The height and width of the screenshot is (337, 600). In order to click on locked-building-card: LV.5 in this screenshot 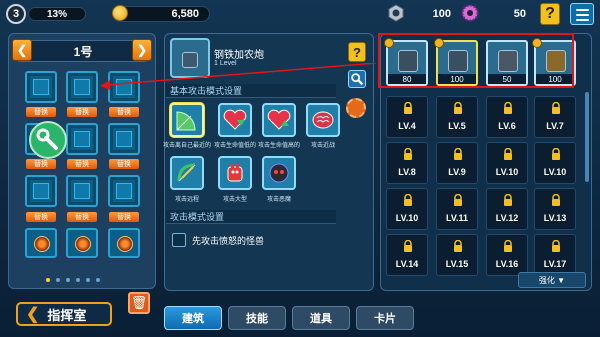, I will do `click(457, 117)`.